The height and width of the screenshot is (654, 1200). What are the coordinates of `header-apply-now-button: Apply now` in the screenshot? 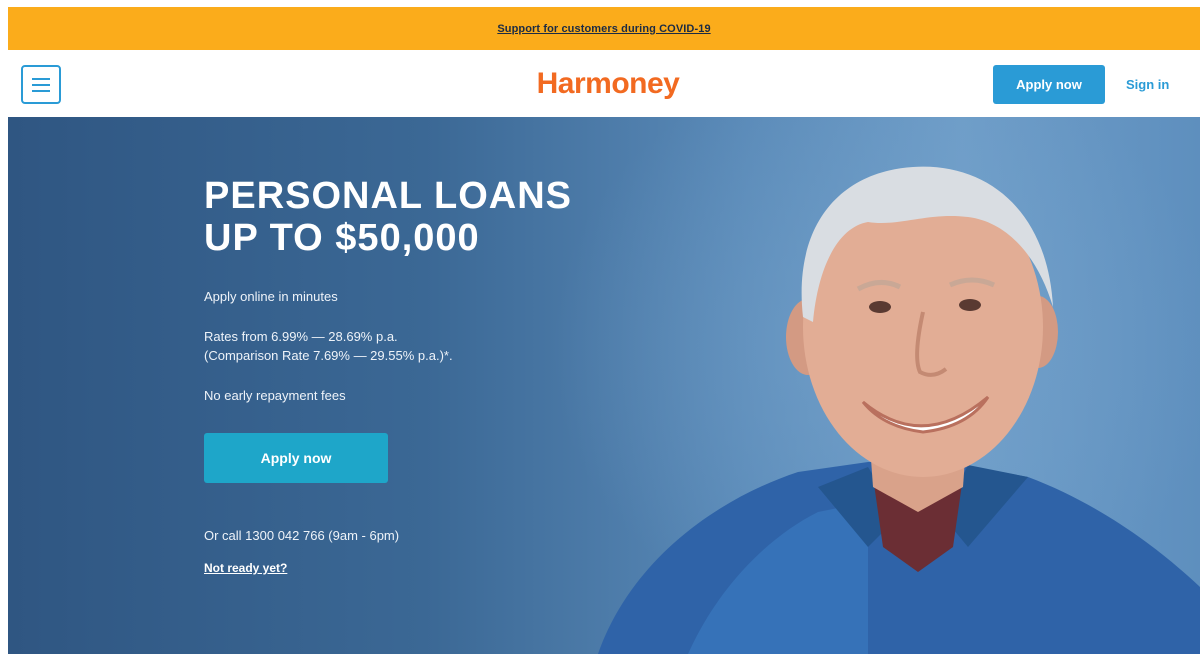 It's located at (1049, 84).